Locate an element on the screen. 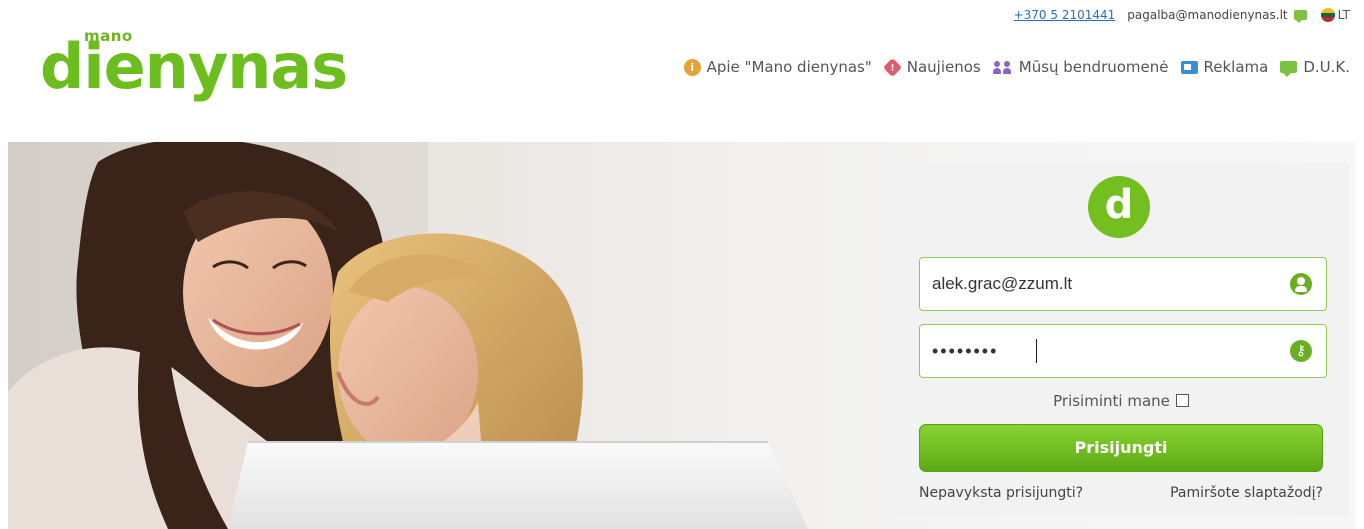 This screenshot has height=529, width=1364. radio-icon is located at coordinates (1189, 67).